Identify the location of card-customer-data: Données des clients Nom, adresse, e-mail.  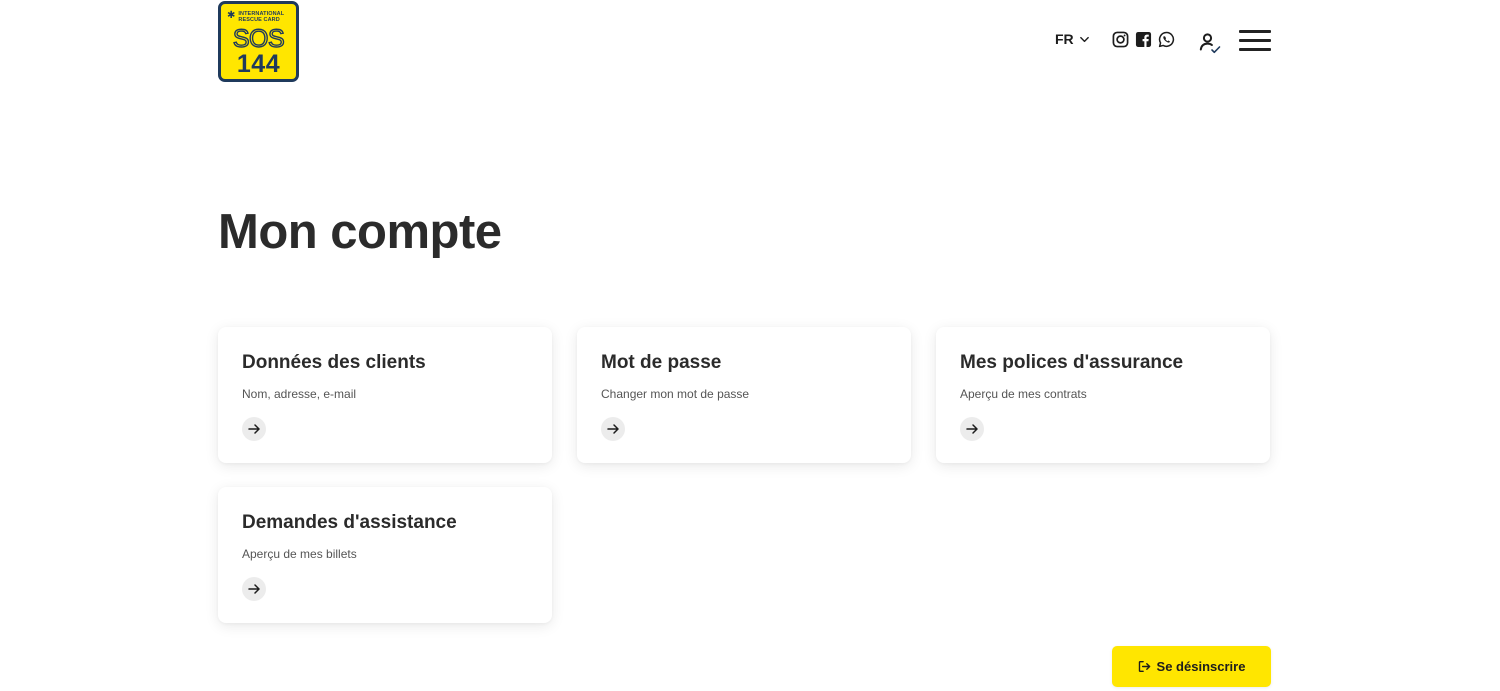
(385, 395).